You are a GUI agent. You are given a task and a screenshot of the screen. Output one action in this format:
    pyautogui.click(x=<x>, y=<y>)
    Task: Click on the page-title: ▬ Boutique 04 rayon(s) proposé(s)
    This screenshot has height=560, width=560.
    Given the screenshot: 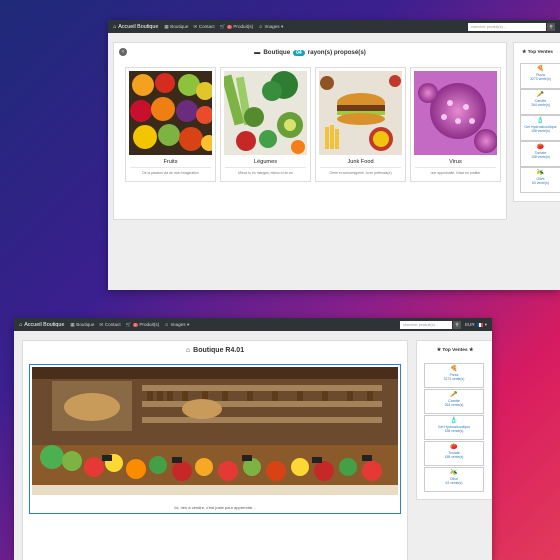 What is the action you would take?
    pyautogui.click(x=310, y=52)
    